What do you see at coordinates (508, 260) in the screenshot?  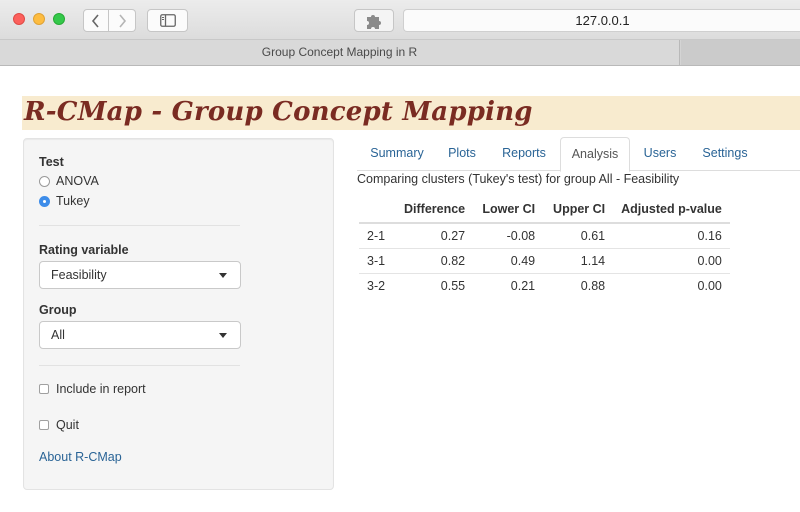 I see `table-cell: 0.49` at bounding box center [508, 260].